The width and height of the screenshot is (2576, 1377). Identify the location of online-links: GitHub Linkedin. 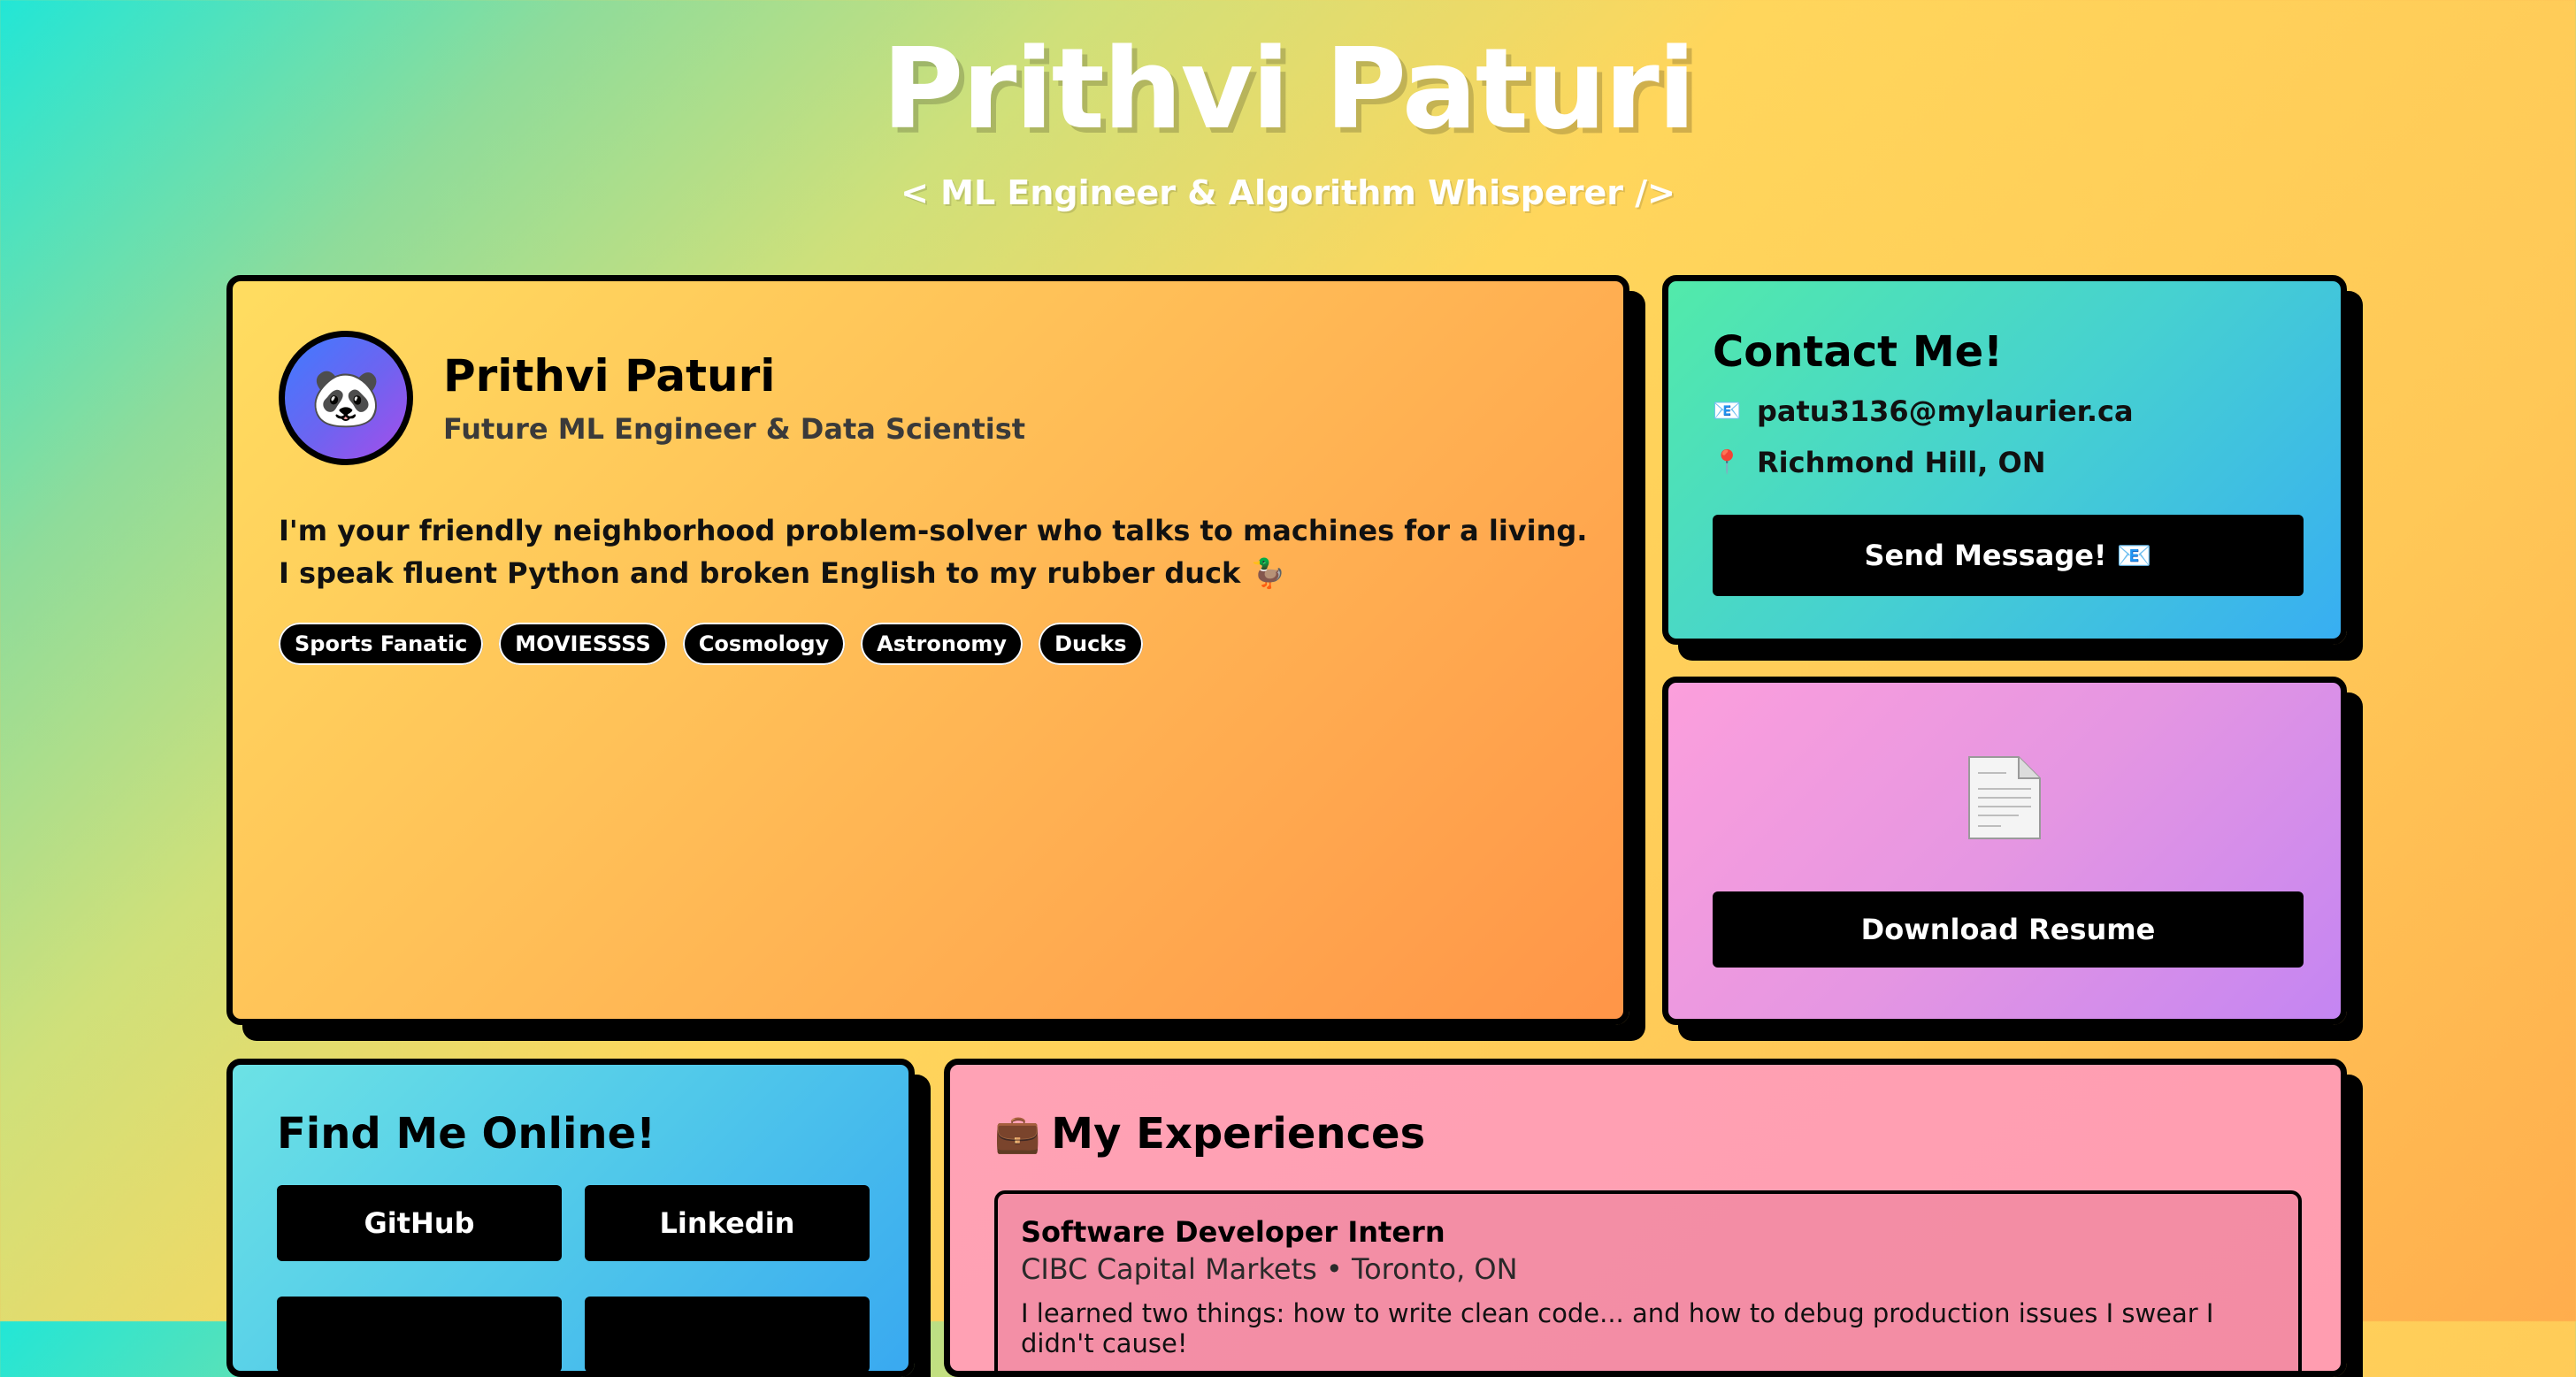
(573, 1278).